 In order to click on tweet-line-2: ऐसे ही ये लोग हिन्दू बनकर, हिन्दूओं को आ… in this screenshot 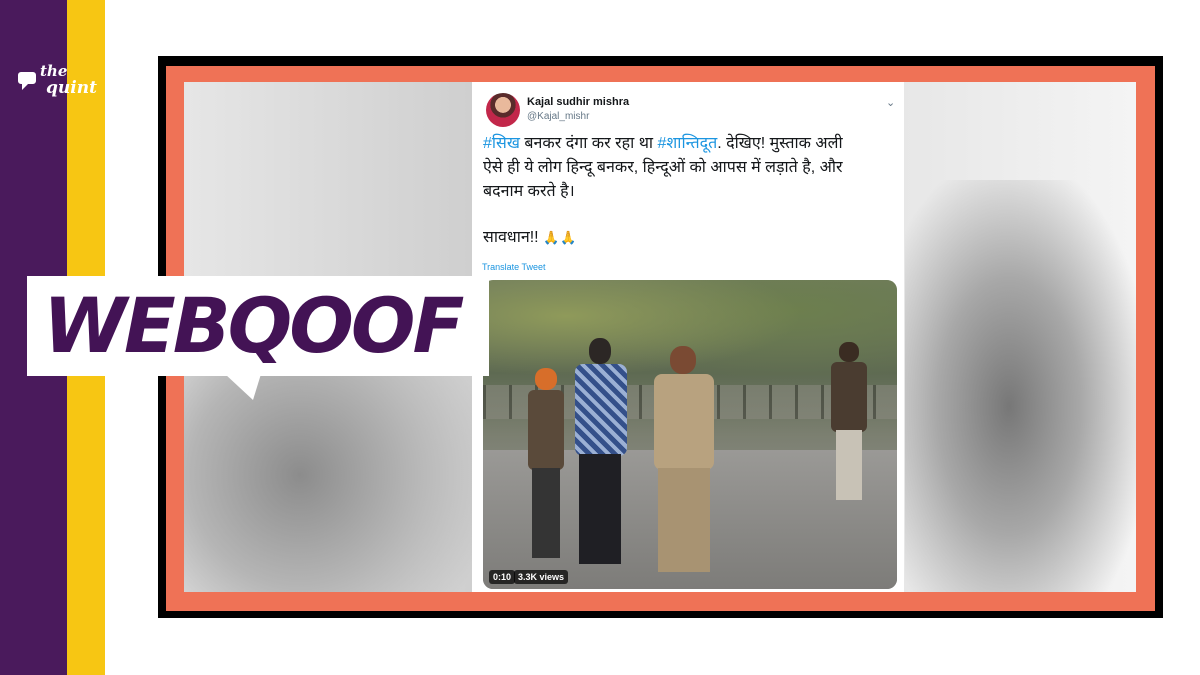, I will do `click(663, 167)`.